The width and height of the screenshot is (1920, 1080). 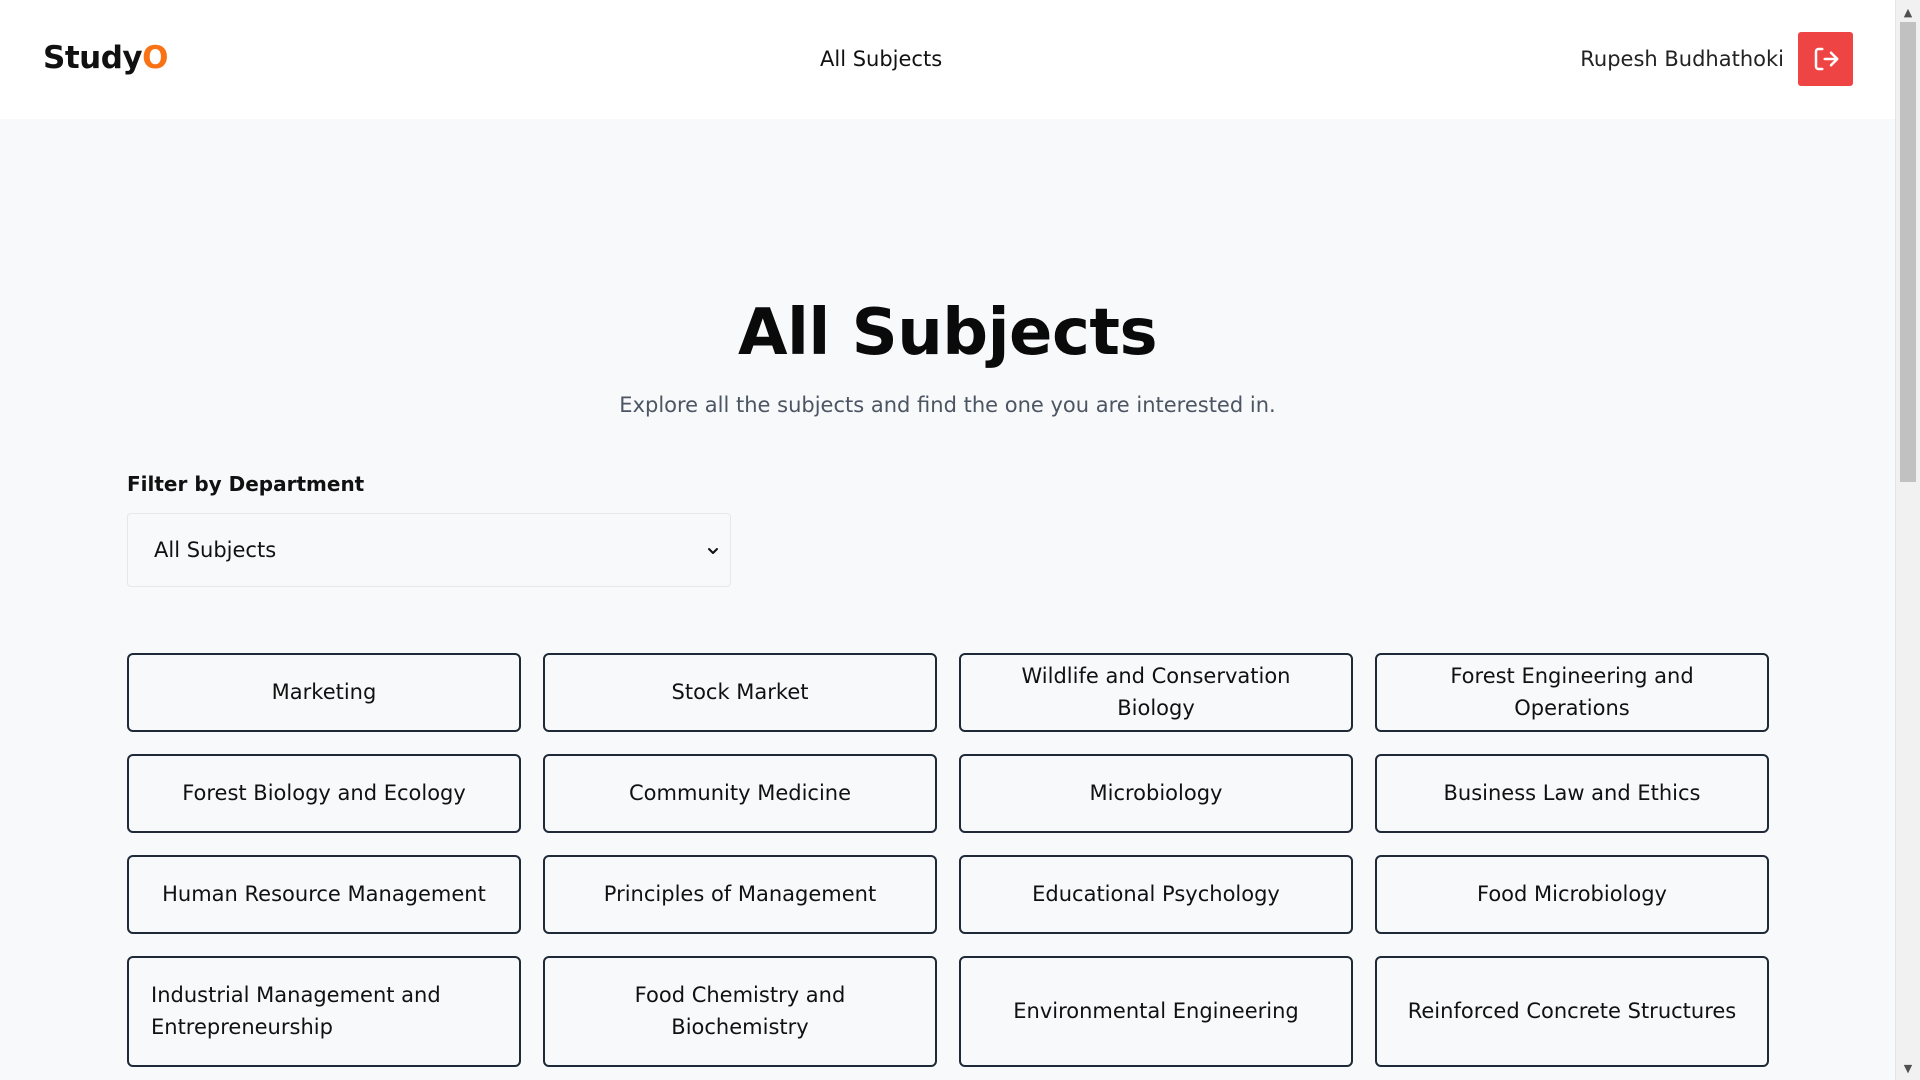 What do you see at coordinates (947, 59) in the screenshot?
I see `top-navbar: StudyO All Subjects Rupesh Budhathoki` at bounding box center [947, 59].